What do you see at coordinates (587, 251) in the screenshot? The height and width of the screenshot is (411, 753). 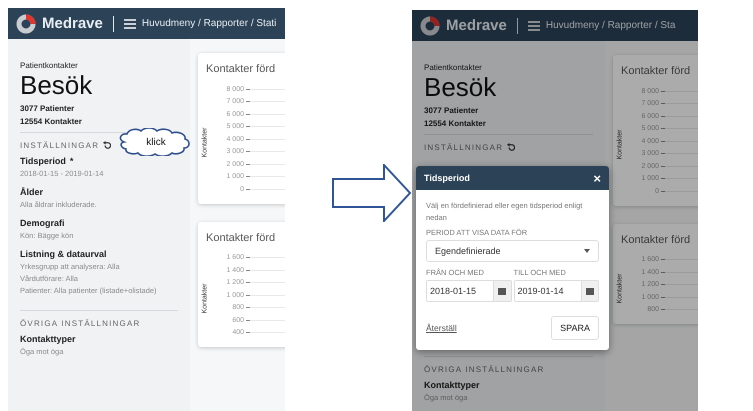 I see `caret-icon` at bounding box center [587, 251].